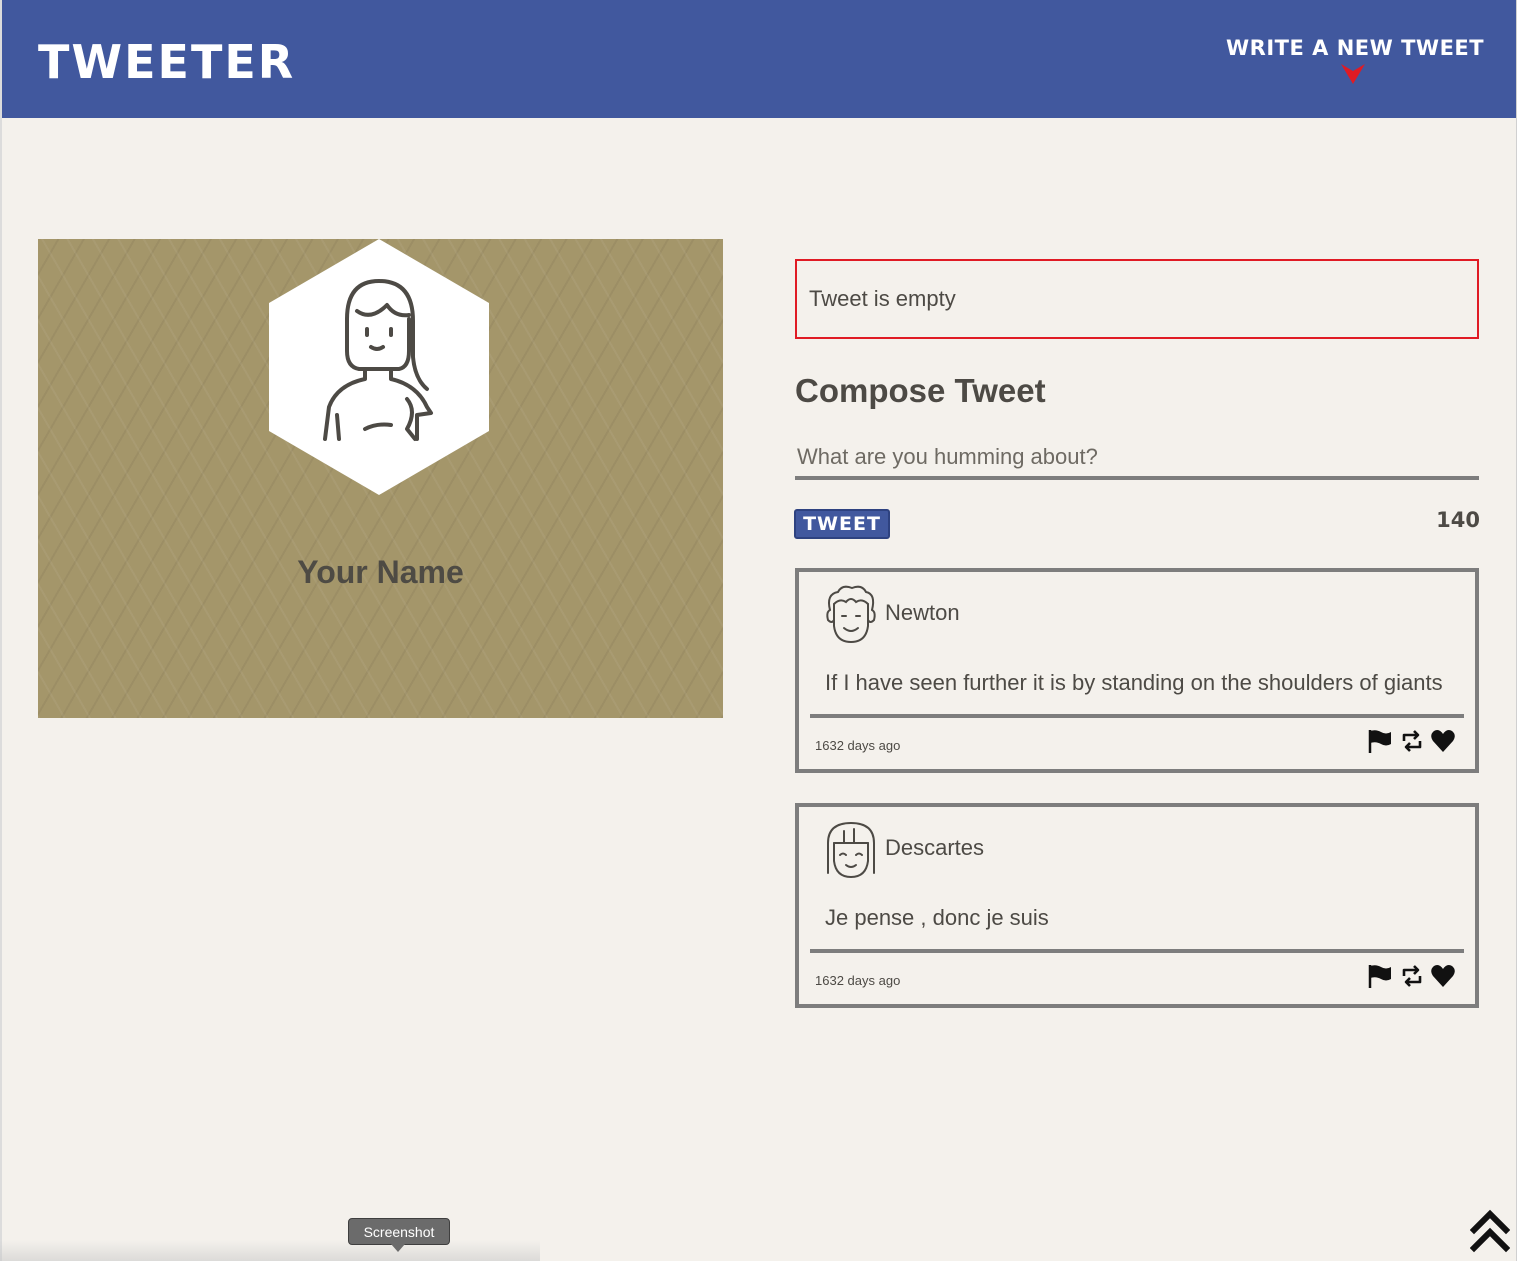  I want to click on arrow-down-icon, so click(1353, 74).